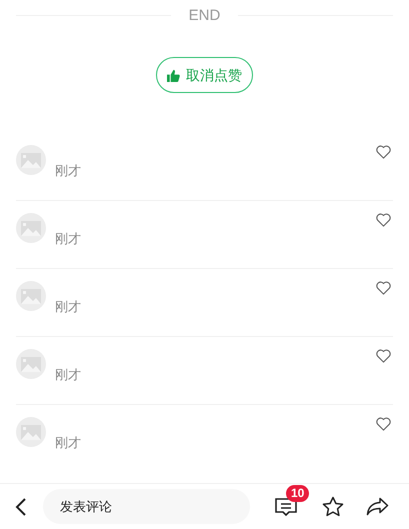 The width and height of the screenshot is (409, 529). What do you see at coordinates (173, 75) in the screenshot?
I see `thumbs-up-icon` at bounding box center [173, 75].